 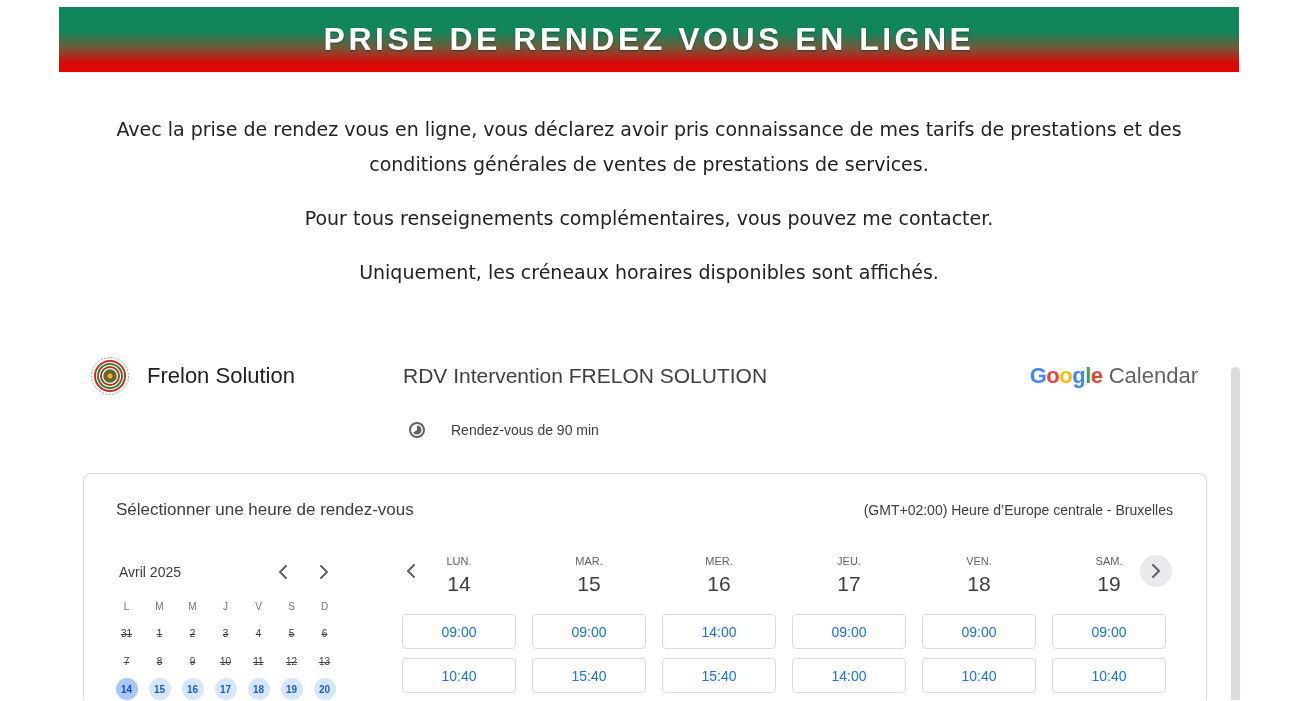 I want to click on calendar-day: 4, so click(x=258, y=633).